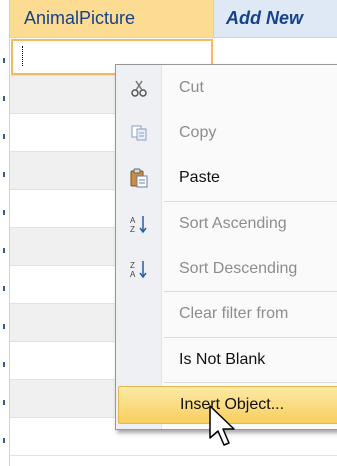 This screenshot has height=466, width=337. What do you see at coordinates (222, 359) in the screenshot?
I see `menu-item-label: Is Not Blank` at bounding box center [222, 359].